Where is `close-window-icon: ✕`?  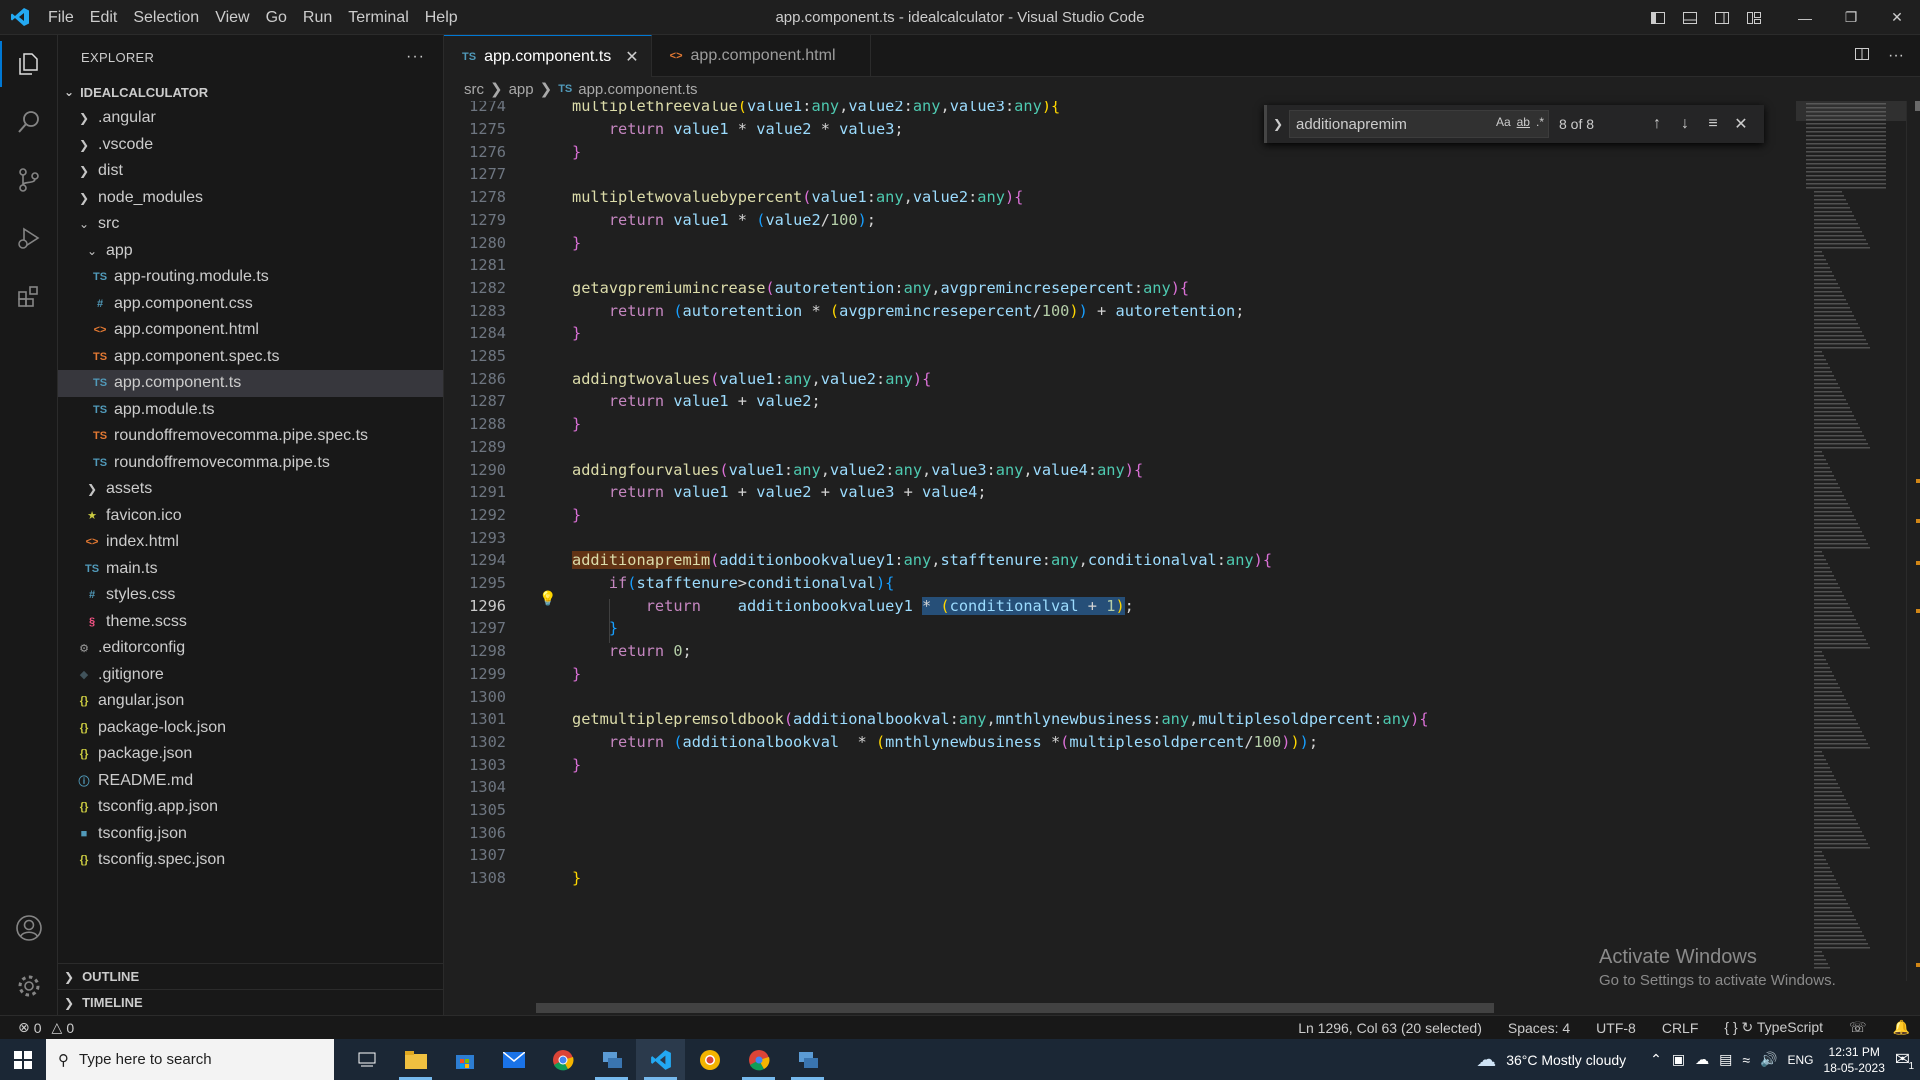
close-window-icon: ✕ is located at coordinates (1897, 17).